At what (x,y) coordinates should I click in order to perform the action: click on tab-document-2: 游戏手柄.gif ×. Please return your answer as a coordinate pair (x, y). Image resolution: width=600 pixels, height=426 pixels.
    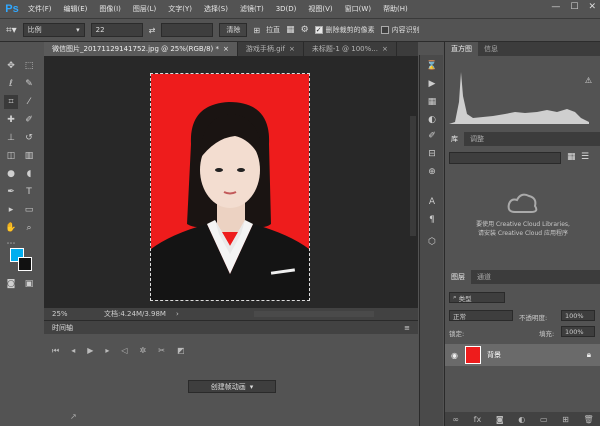
    Looking at the image, I should click on (271, 49).